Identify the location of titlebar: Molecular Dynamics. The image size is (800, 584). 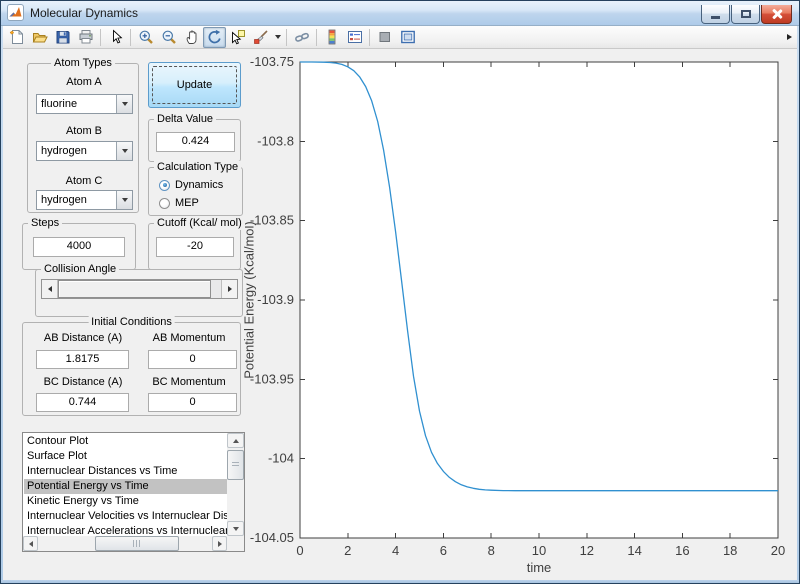
(400, 13).